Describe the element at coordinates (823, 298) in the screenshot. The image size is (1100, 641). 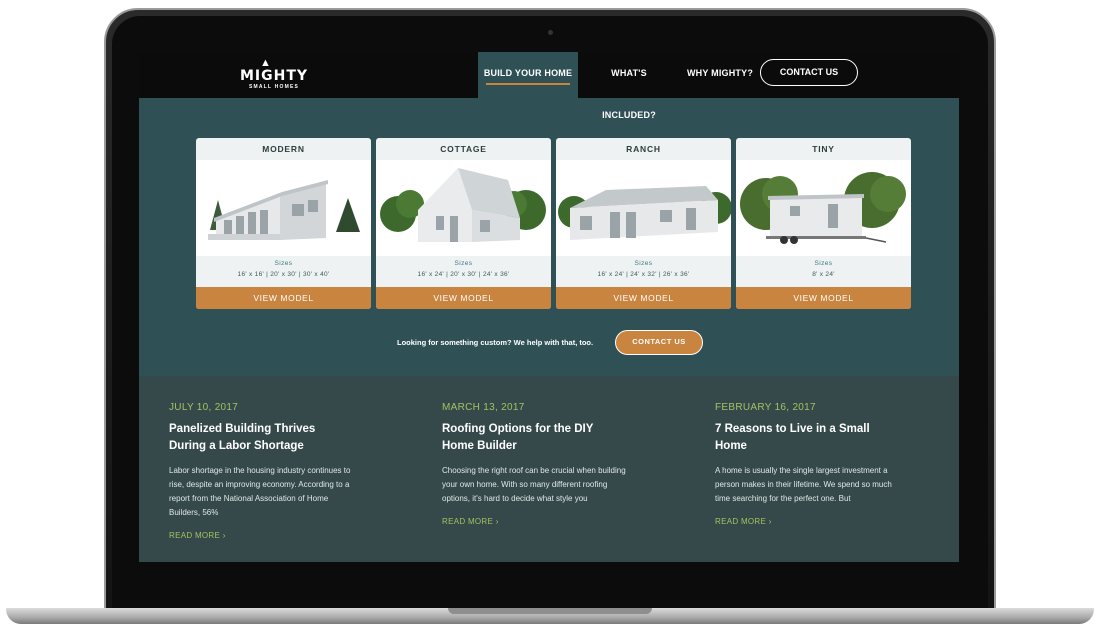
I see `view-model-button-tiny: VIEW MODEL` at that location.